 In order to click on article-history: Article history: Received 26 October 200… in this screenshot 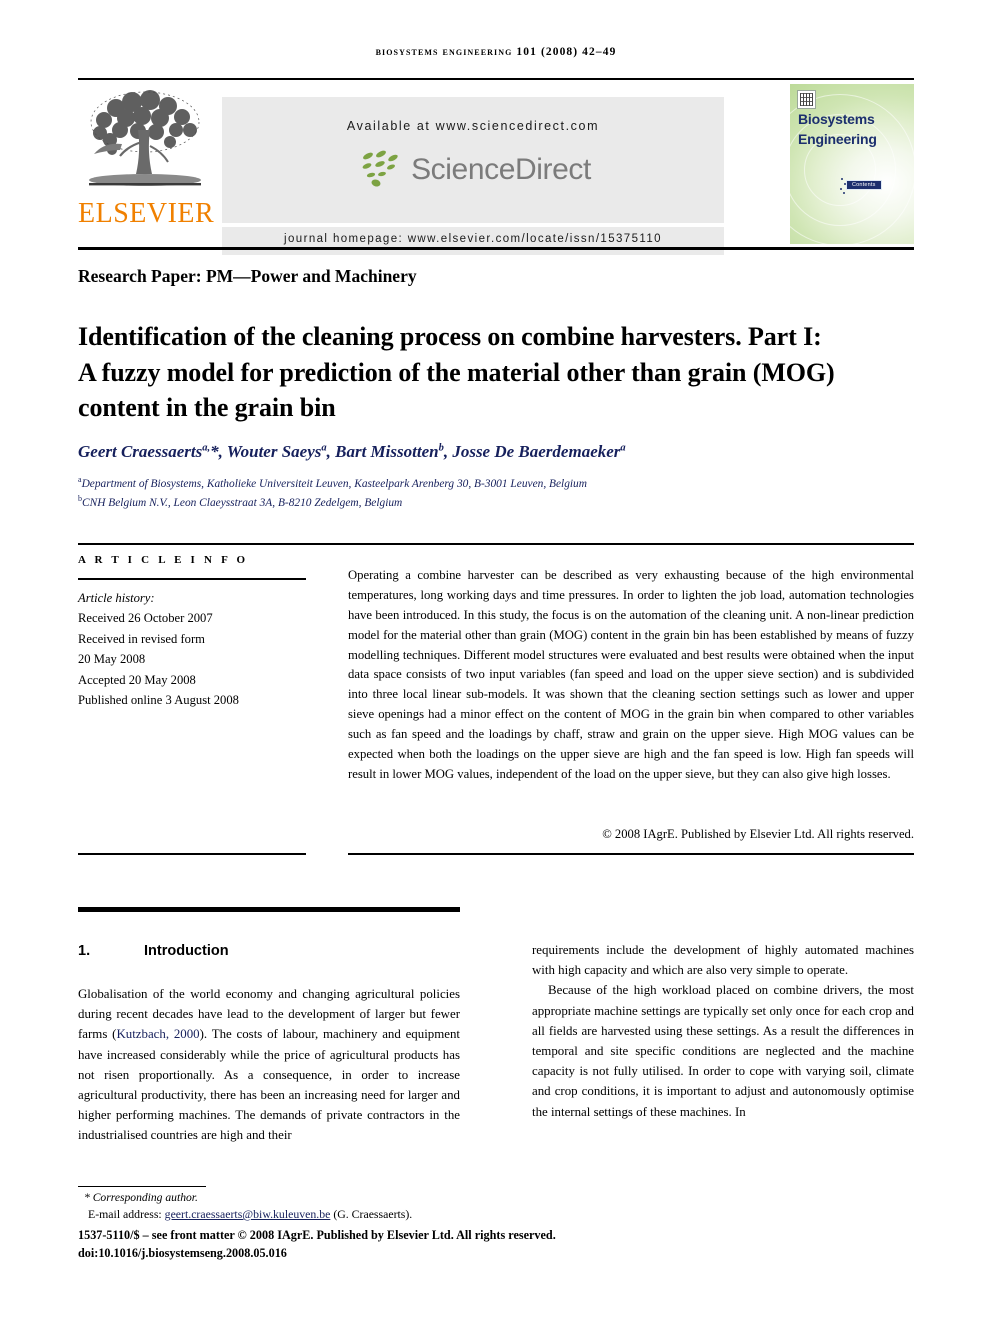, I will do `click(193, 649)`.